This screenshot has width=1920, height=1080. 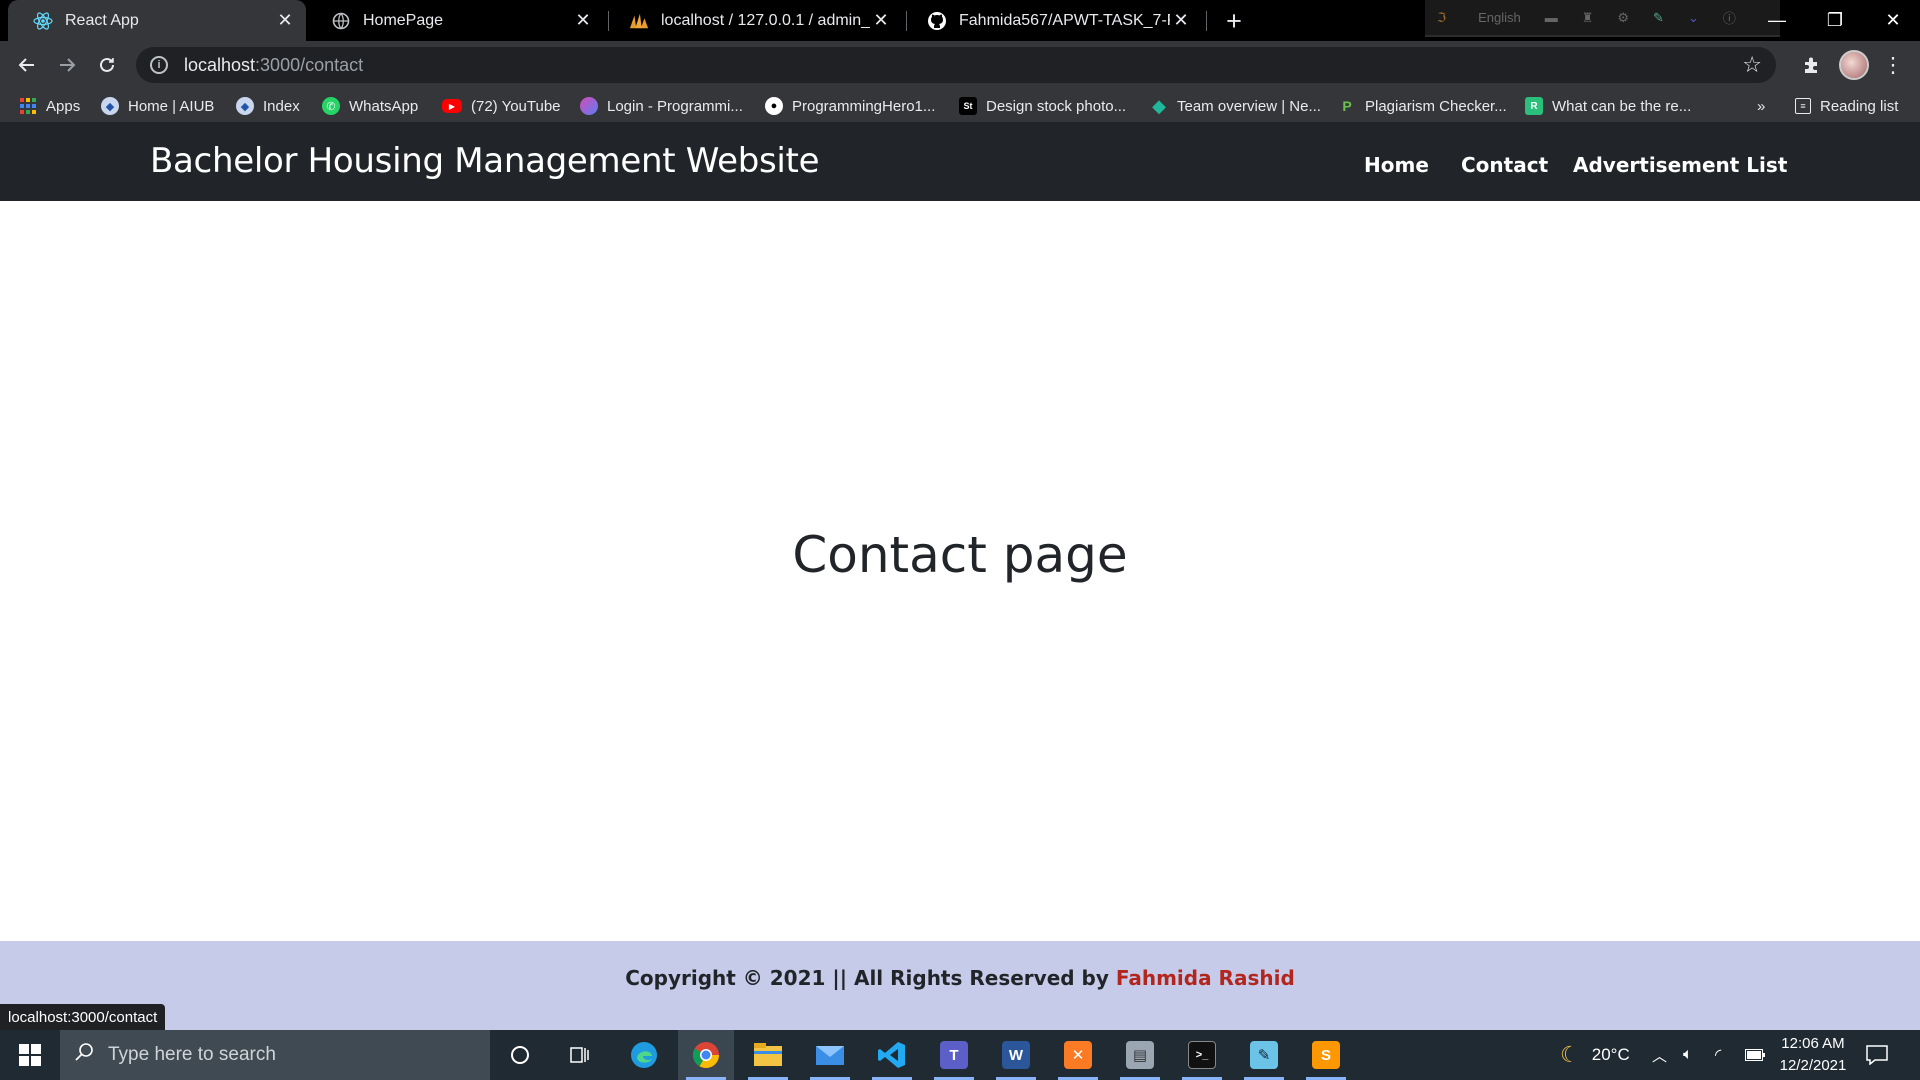 I want to click on taskbar-search-box: Type here to search, so click(x=275, y=1055).